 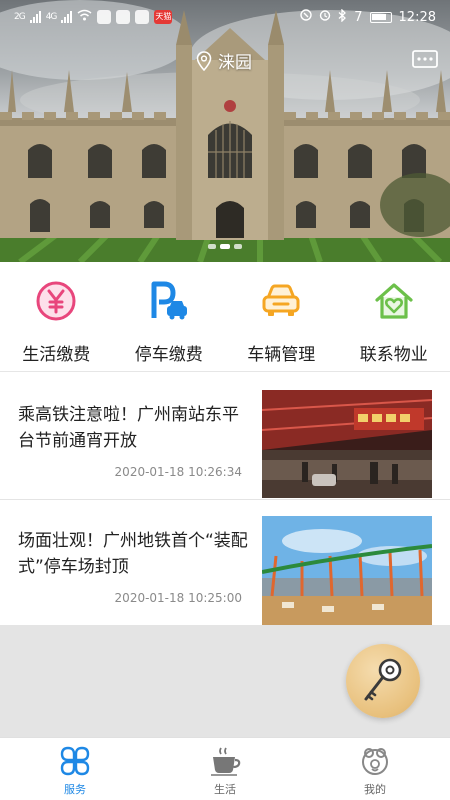 I want to click on tab-life: 生活, so click(x=225, y=769).